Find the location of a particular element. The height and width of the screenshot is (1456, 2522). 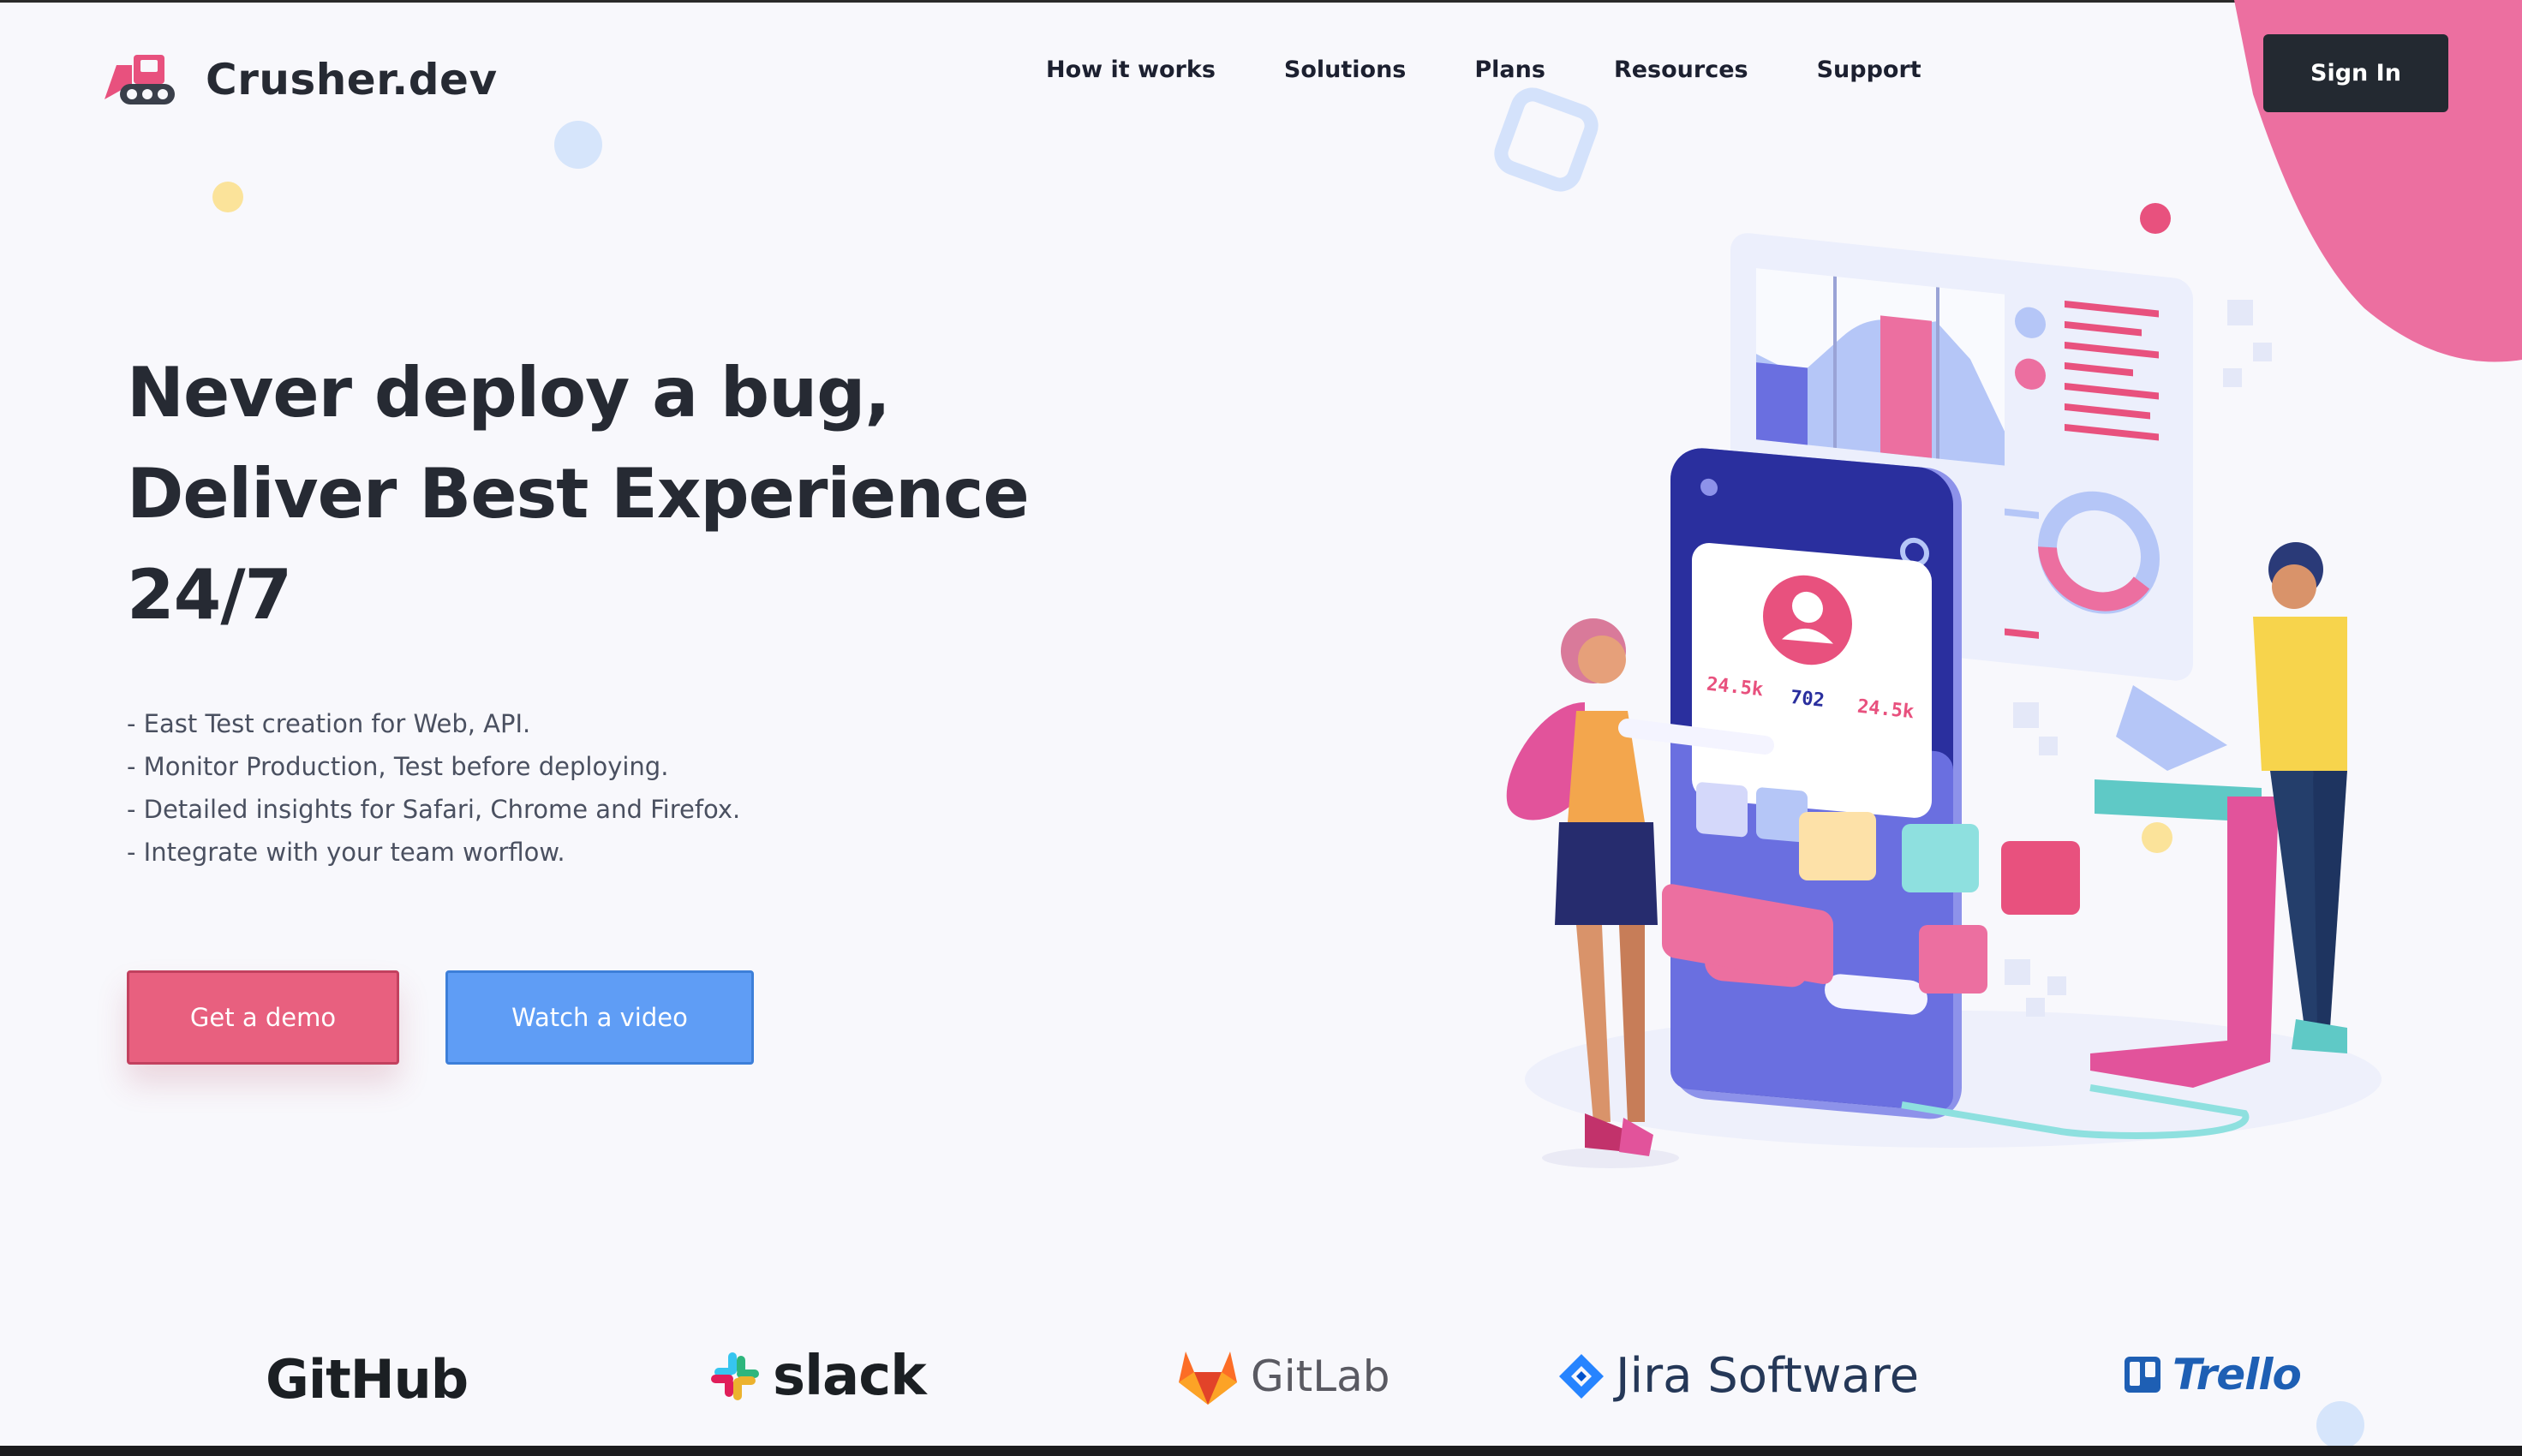

headline-line-3: 24/7 is located at coordinates (210, 595).